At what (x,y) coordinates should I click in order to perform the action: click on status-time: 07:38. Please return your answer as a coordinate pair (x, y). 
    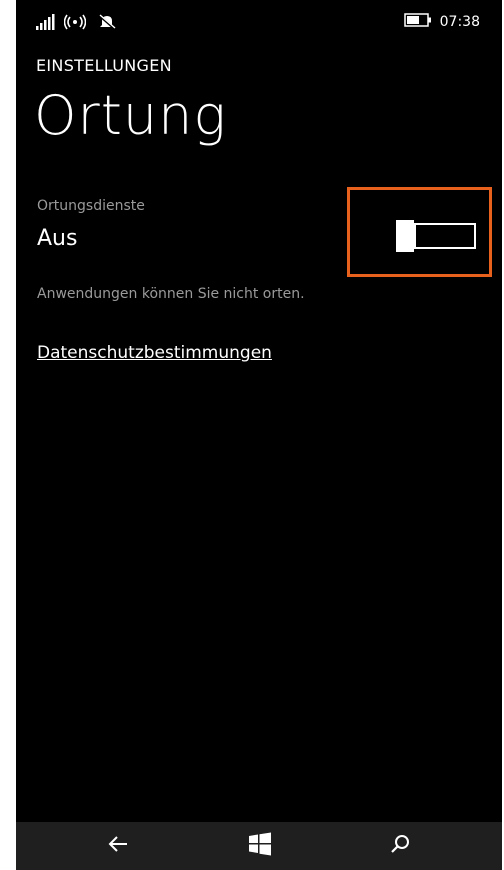
    Looking at the image, I should click on (459, 22).